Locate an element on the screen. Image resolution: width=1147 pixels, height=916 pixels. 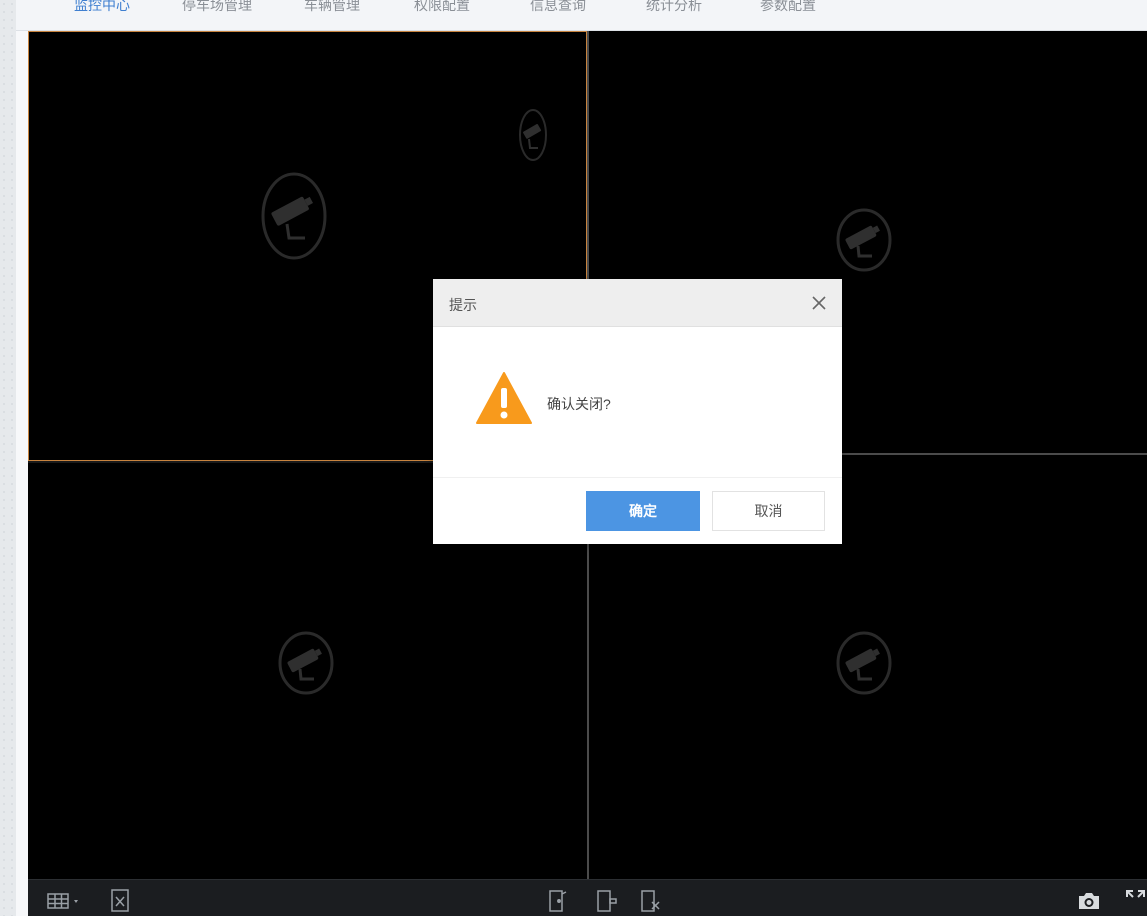
nav-item-permission: 权限配置 is located at coordinates (442, 8).